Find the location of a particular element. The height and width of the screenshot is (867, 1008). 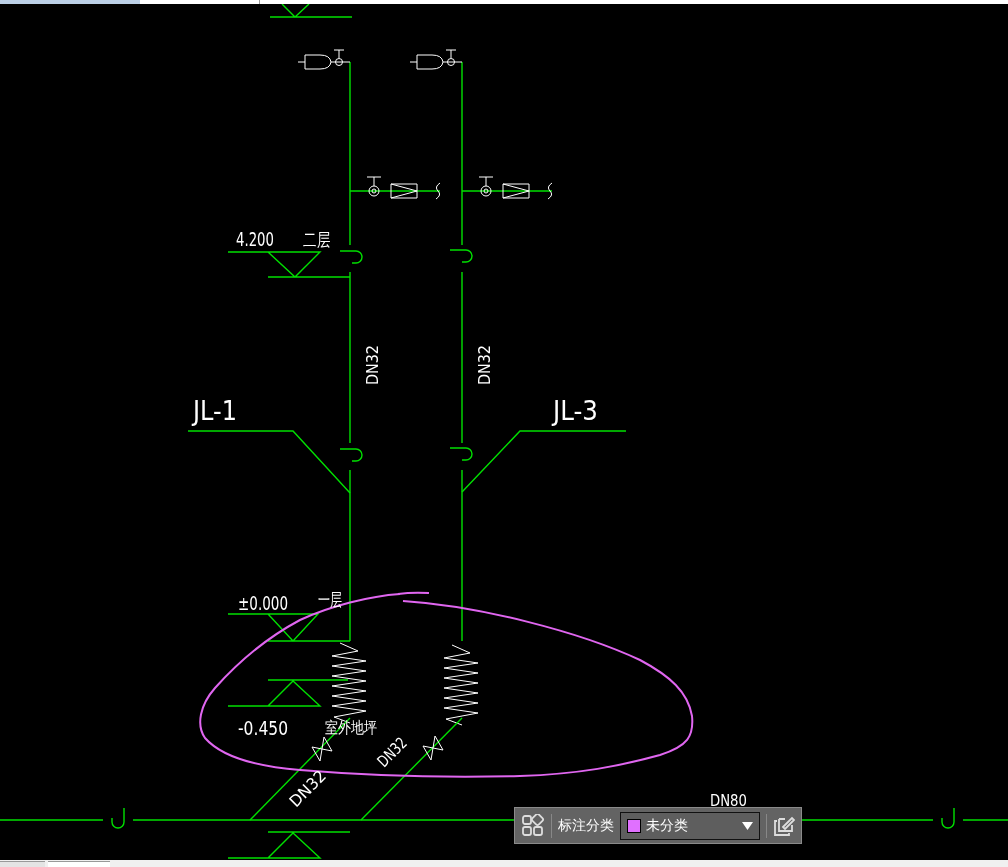

grid-icon is located at coordinates (533, 825).